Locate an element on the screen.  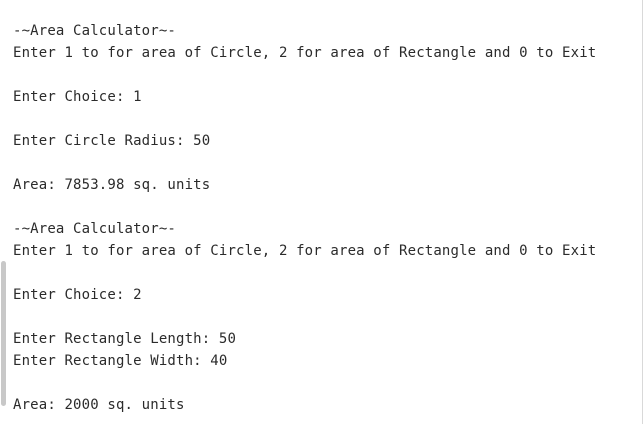
console-line-choice: Enter Choice: 1 is located at coordinates (77, 97).